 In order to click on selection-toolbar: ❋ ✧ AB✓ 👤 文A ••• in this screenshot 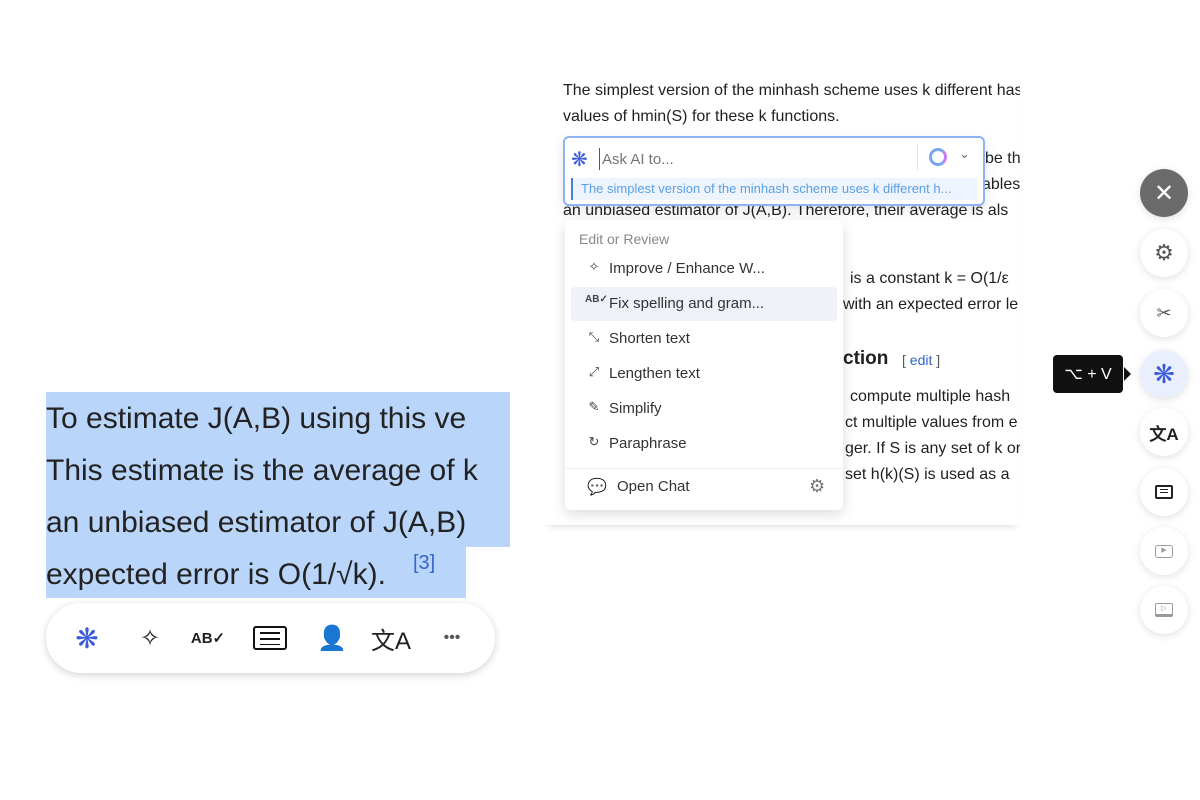, I will do `click(270, 638)`.